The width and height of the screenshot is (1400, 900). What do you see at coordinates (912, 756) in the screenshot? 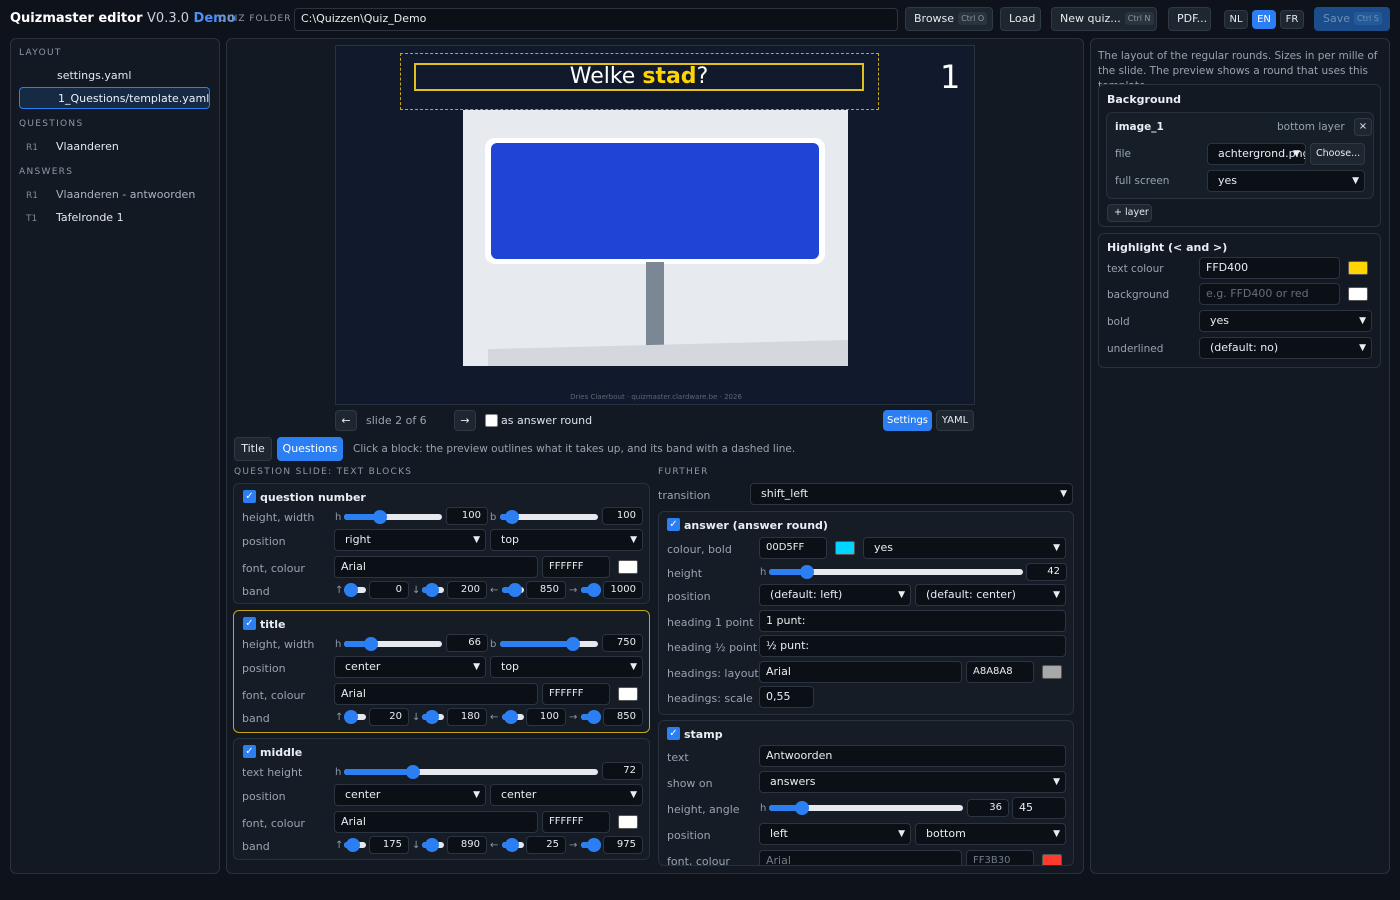
I see `stamp-text-input: Antwoorden` at bounding box center [912, 756].